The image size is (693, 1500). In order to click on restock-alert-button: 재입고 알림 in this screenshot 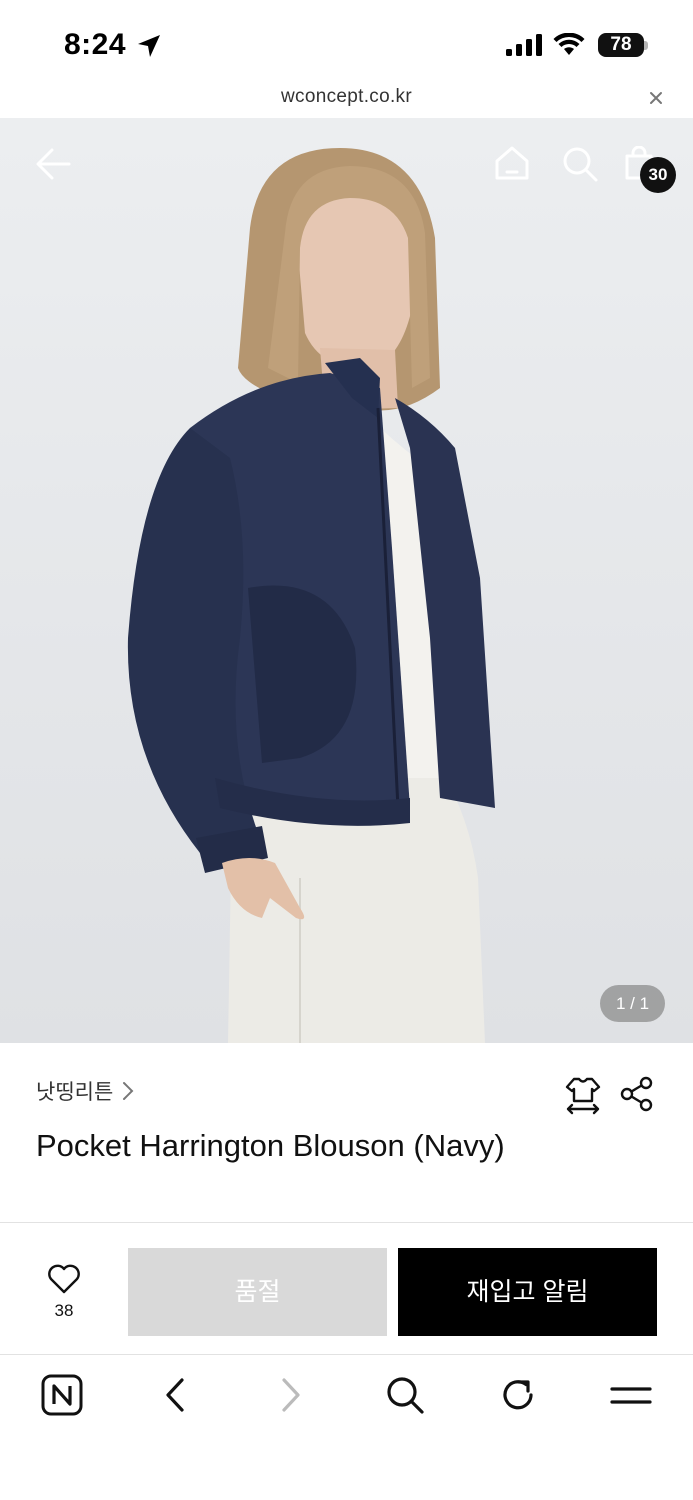, I will do `click(527, 1292)`.